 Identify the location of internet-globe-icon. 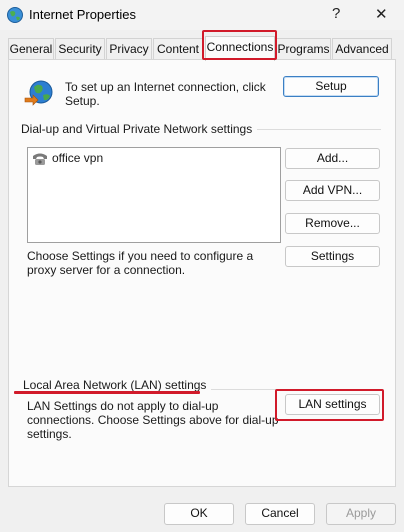
(15, 15).